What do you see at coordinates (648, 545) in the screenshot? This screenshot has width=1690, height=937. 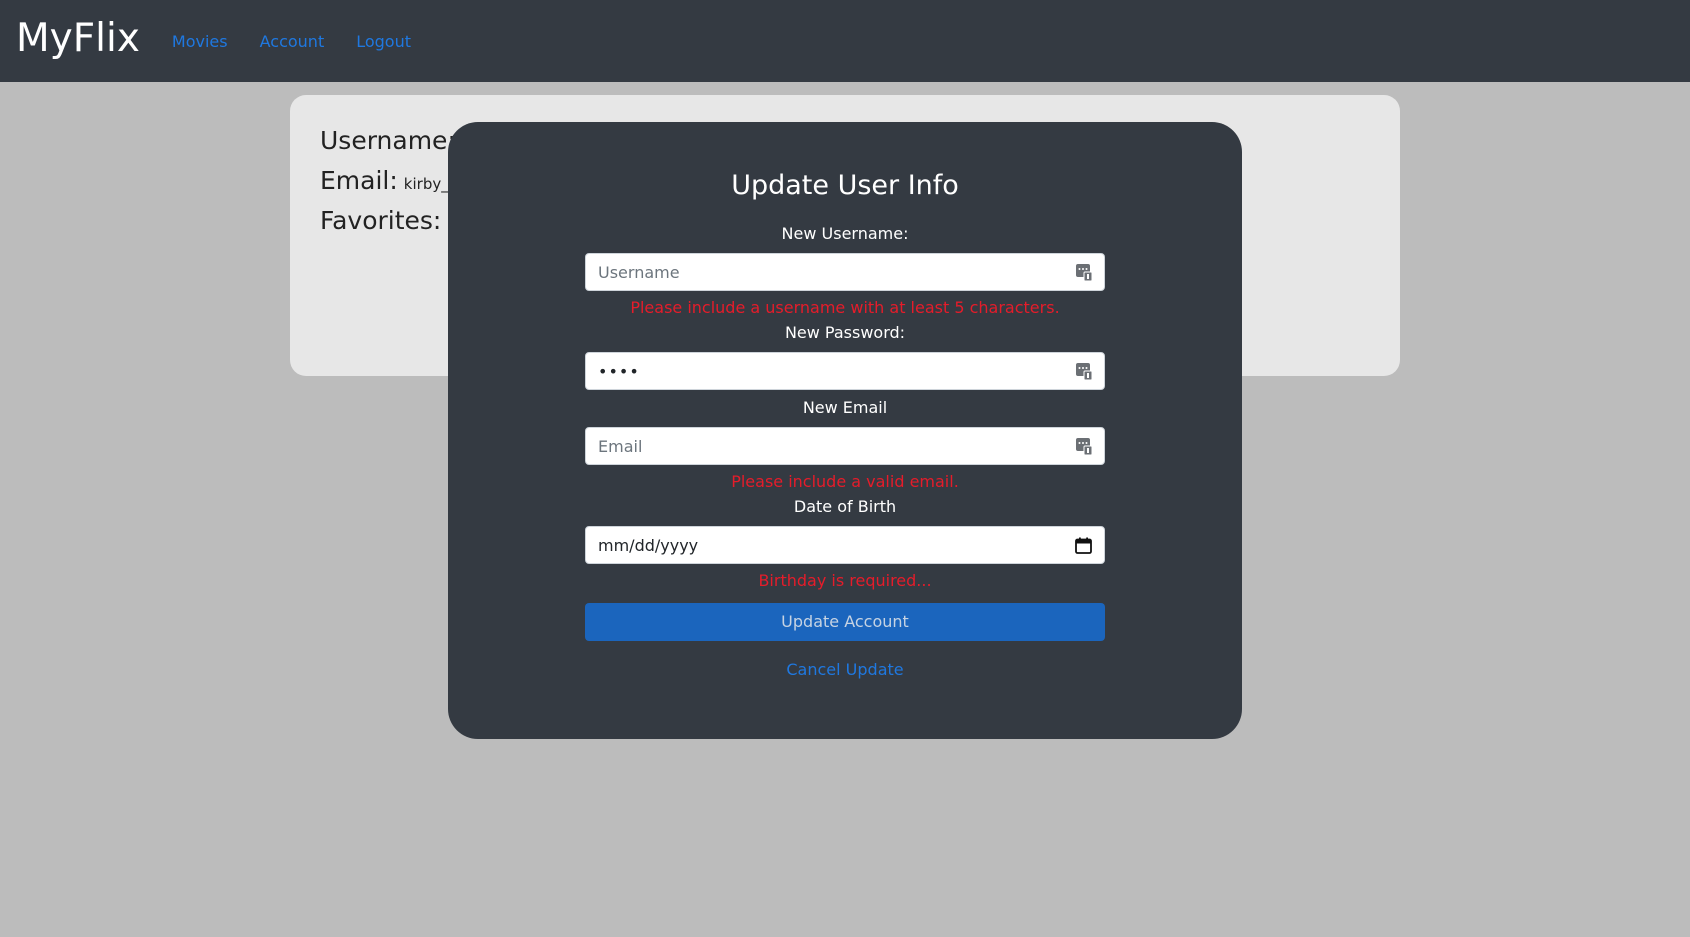 I see `dob-placeholder: mm/dd/yyyy` at bounding box center [648, 545].